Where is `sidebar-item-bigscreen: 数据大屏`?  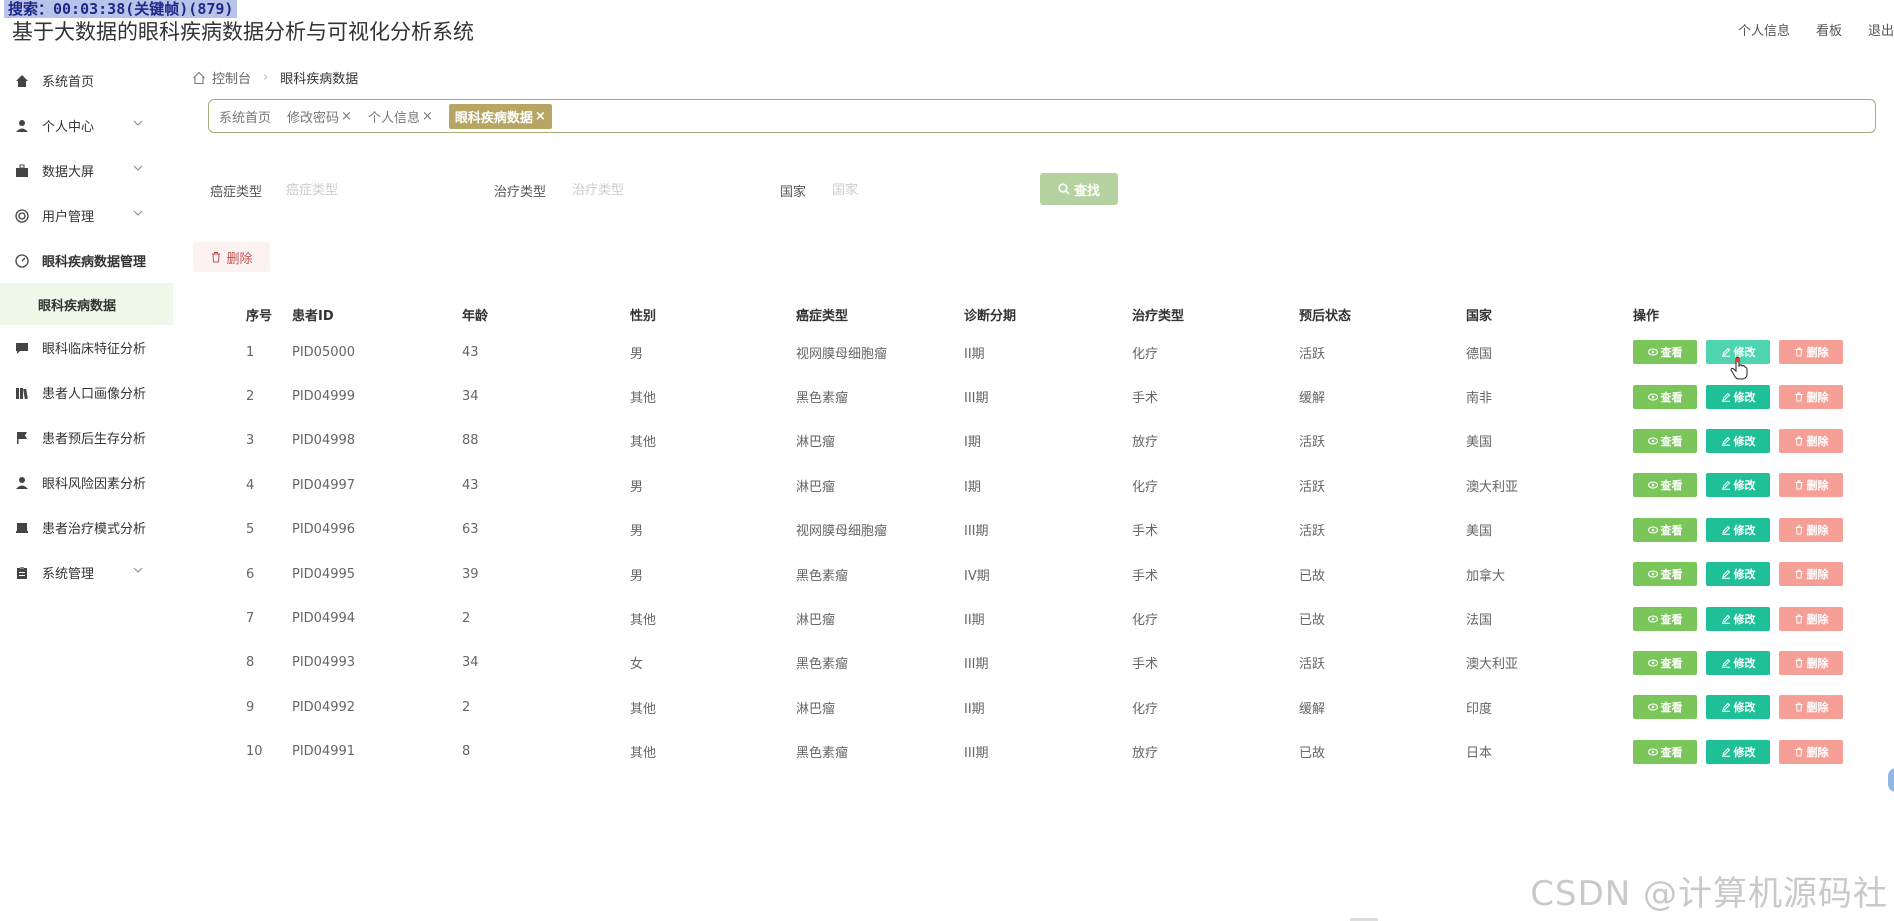 sidebar-item-bigscreen: 数据大屏 is located at coordinates (86, 170).